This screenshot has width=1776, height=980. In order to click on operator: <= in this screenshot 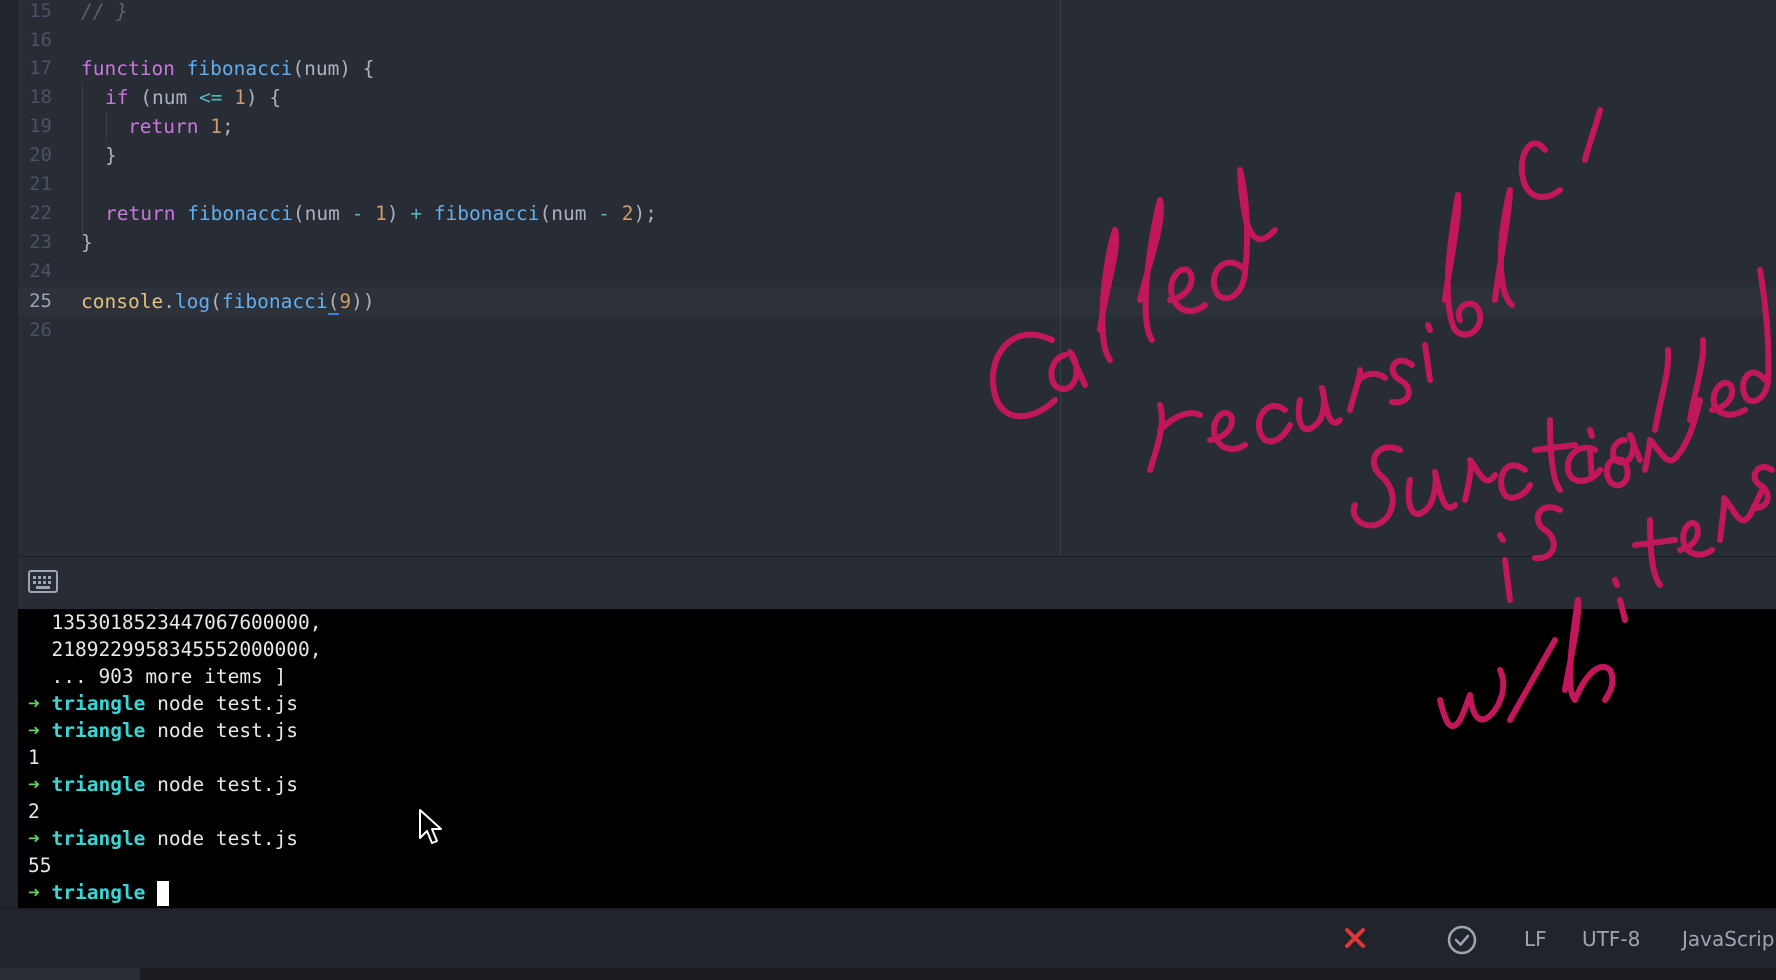, I will do `click(210, 97)`.